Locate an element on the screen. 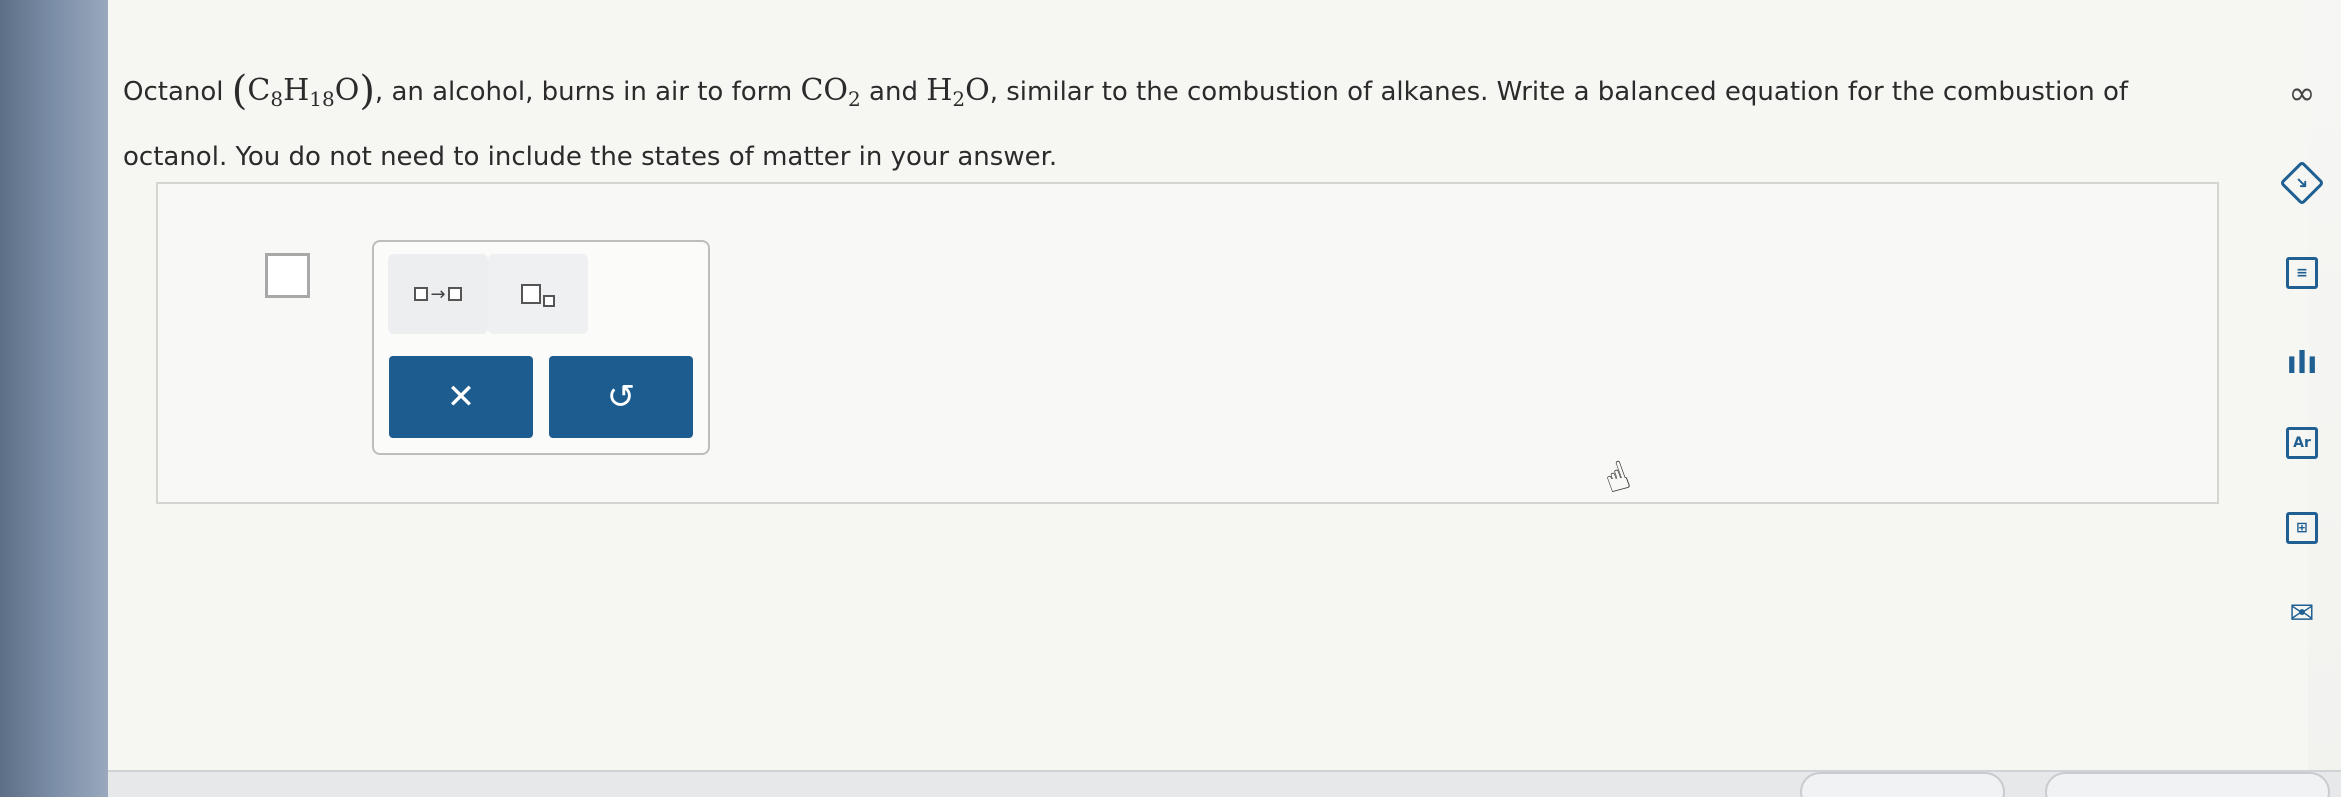 Image resolution: width=2341 pixels, height=797 pixels. arrow-icon: → is located at coordinates (438, 294).